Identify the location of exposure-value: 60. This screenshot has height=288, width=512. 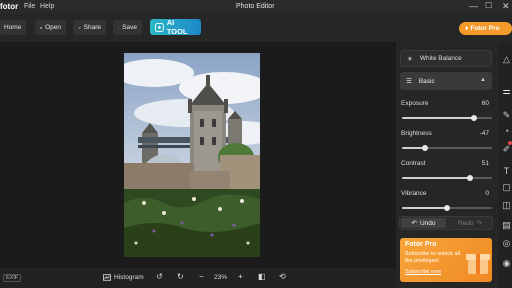
(485, 103).